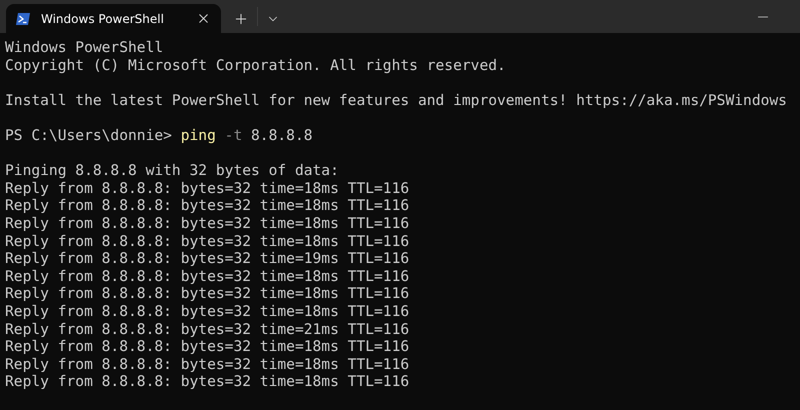 The image size is (800, 410). What do you see at coordinates (103, 19) in the screenshot?
I see `tab-title: Windows PowerShell` at bounding box center [103, 19].